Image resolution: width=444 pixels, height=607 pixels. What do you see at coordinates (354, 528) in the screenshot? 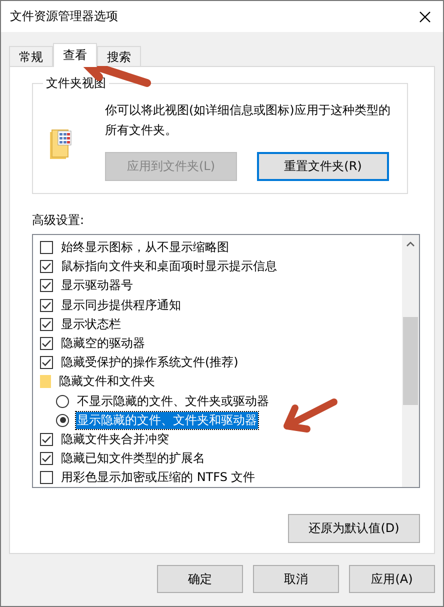
I see `restore-defaults-button: 还原为默认值(D)` at bounding box center [354, 528].